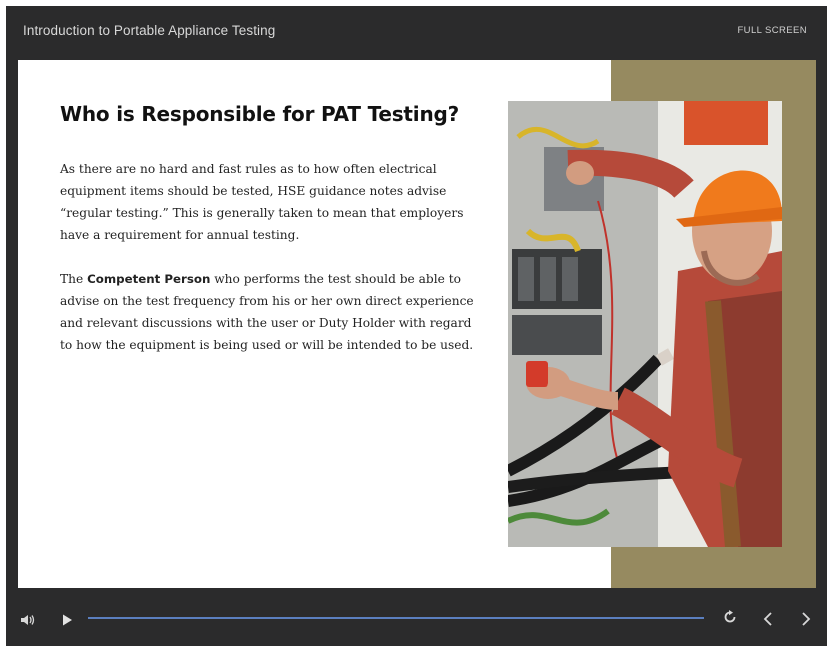 This screenshot has height=652, width=833. What do you see at coordinates (28, 622) in the screenshot?
I see `volume-icon` at bounding box center [28, 622].